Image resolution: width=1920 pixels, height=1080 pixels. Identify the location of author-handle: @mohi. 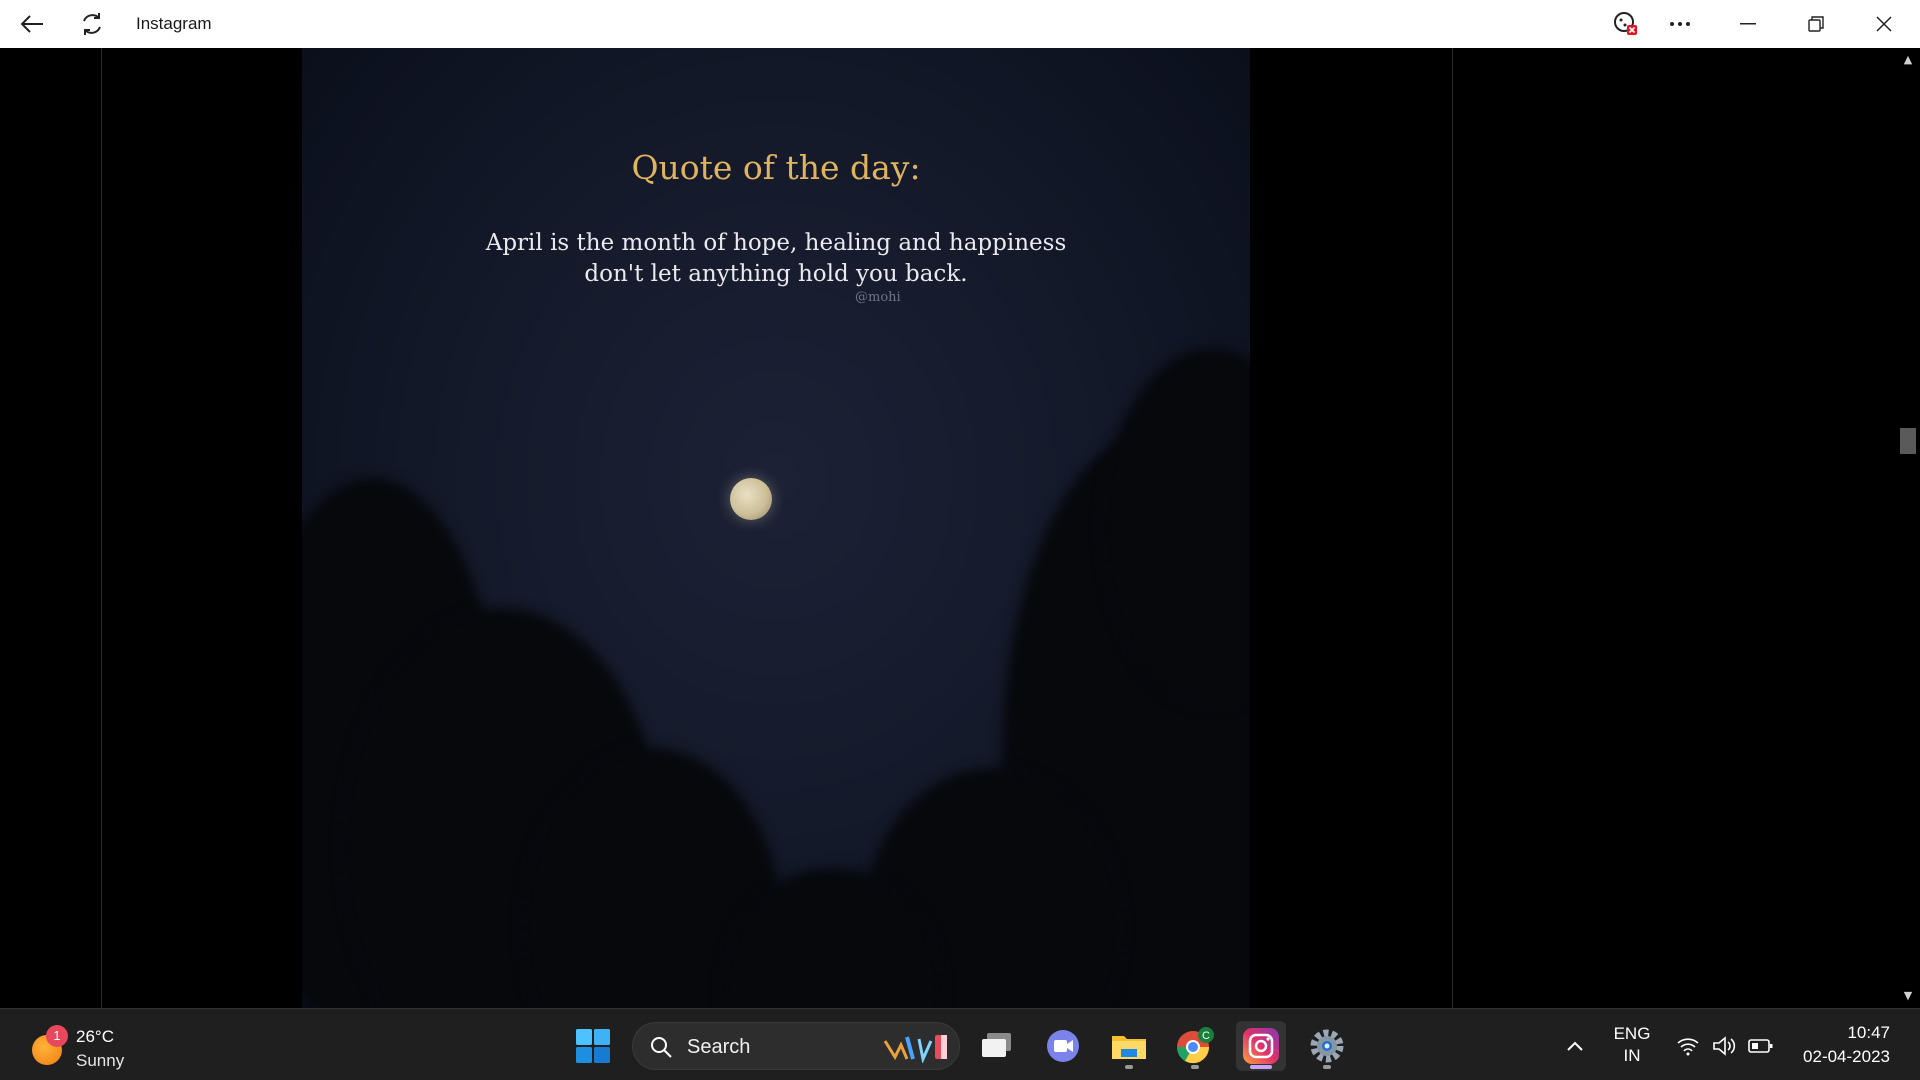
(878, 297).